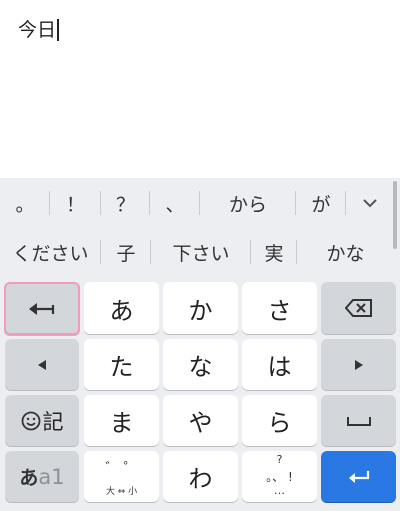  I want to click on backspace-key, so click(358, 308).